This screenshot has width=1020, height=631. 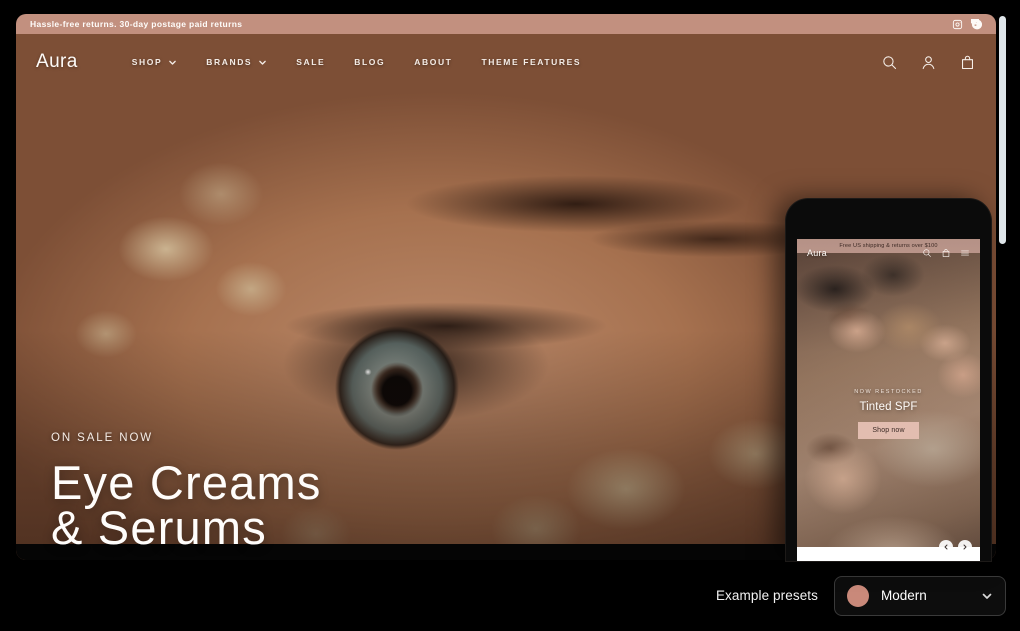 I want to click on chevron-left-icon, so click(x=946, y=547).